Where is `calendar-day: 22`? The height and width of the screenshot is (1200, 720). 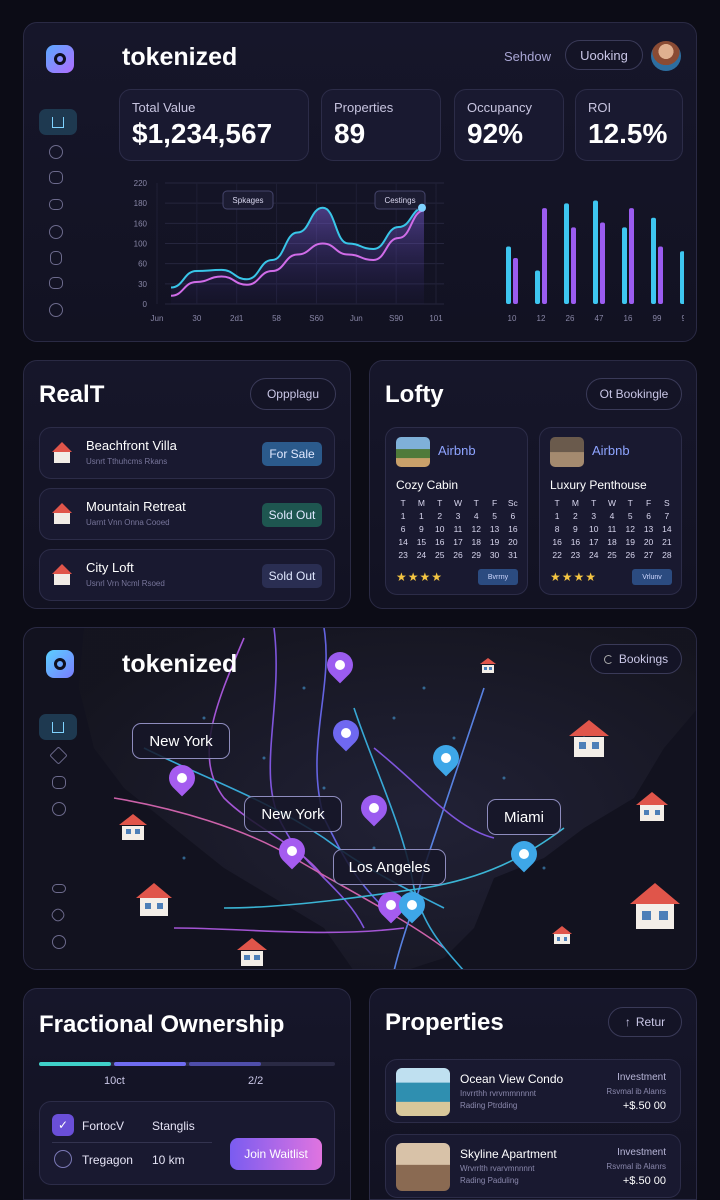 calendar-day: 22 is located at coordinates (557, 555).